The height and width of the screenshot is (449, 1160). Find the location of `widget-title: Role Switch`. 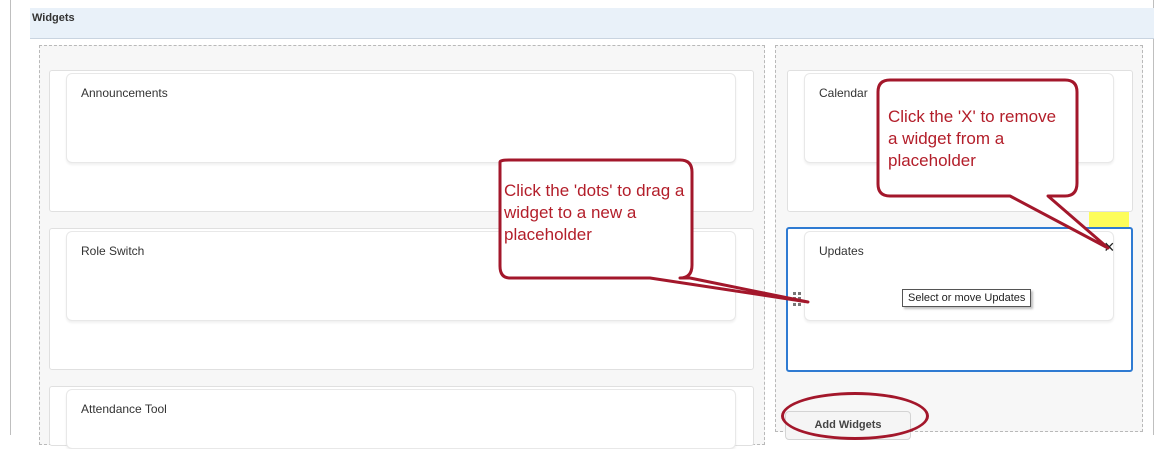

widget-title: Role Switch is located at coordinates (113, 251).